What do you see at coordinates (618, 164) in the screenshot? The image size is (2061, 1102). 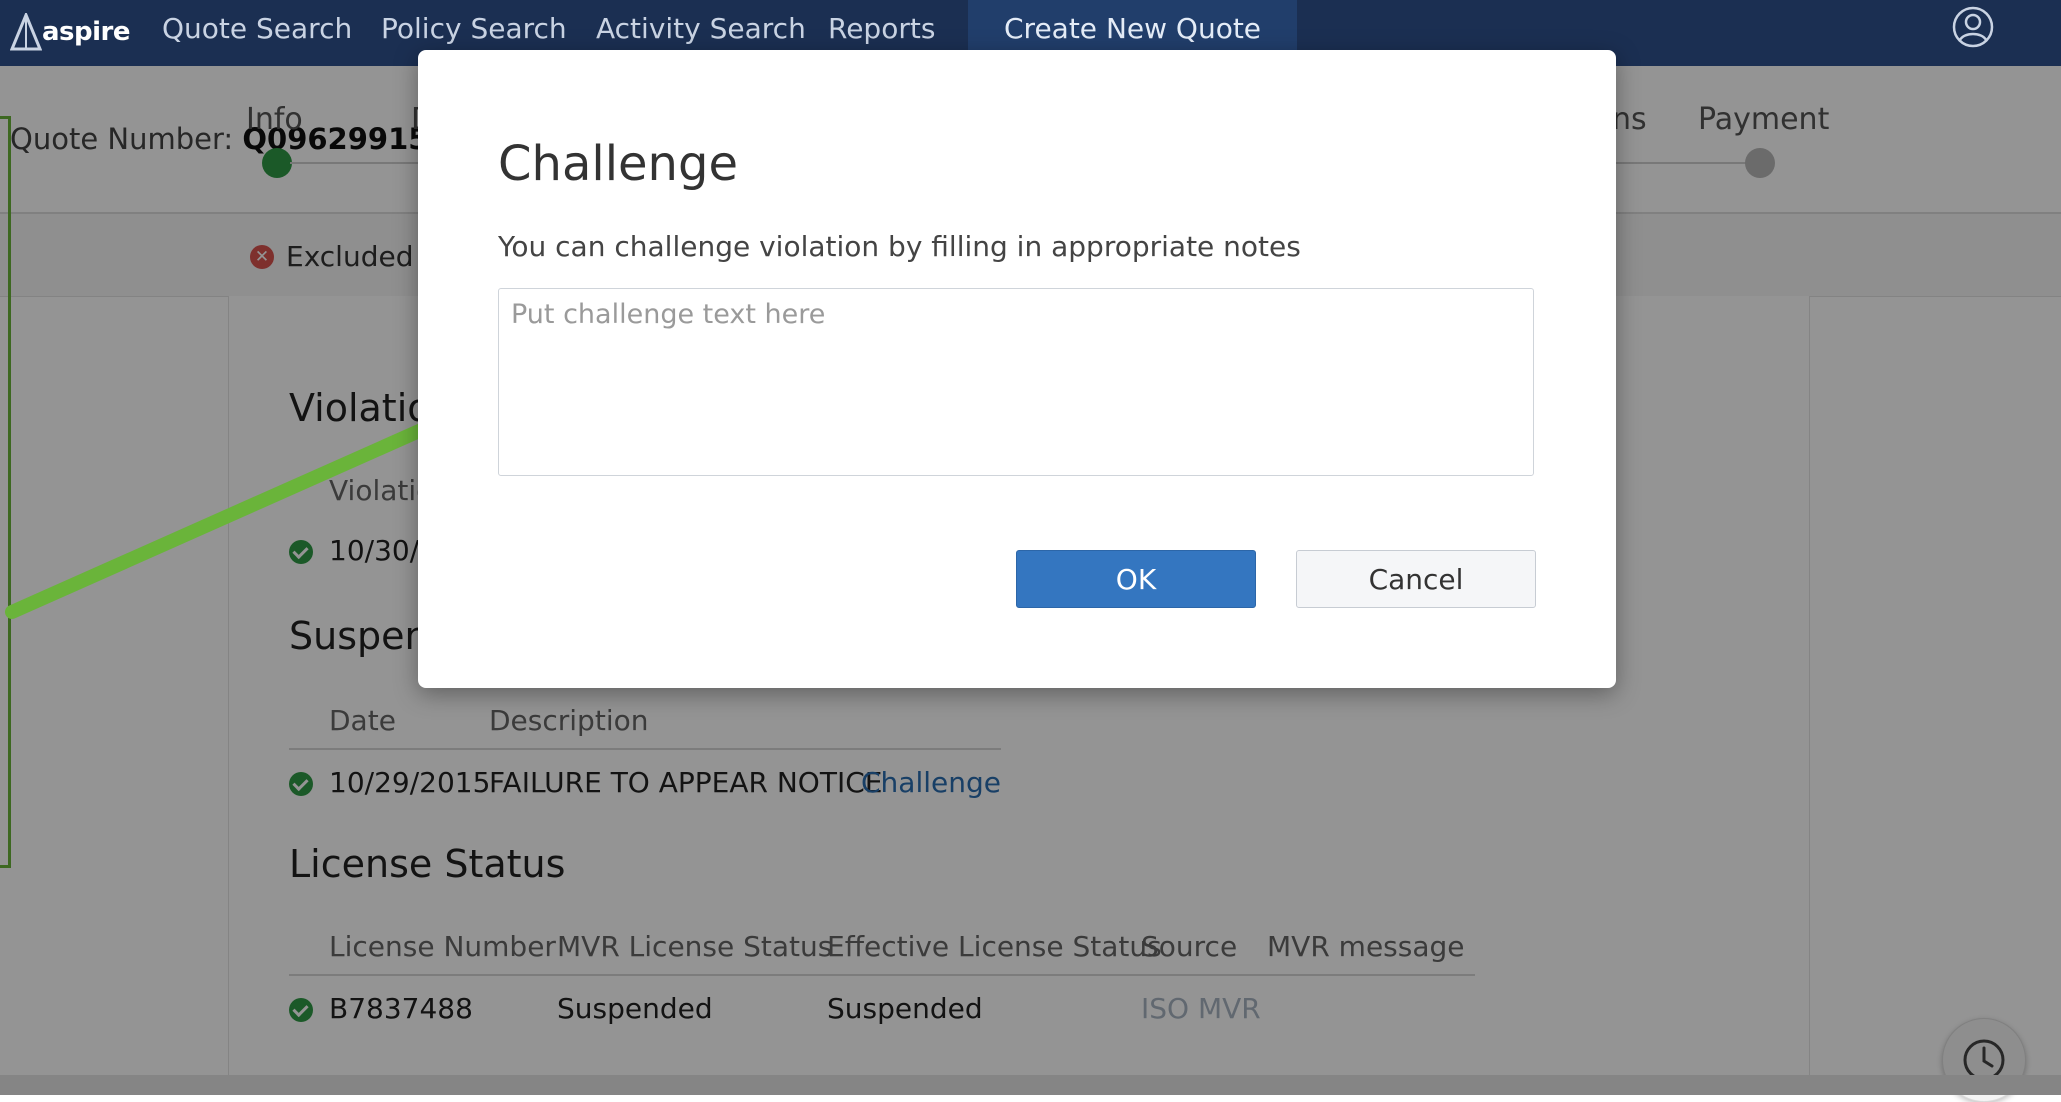 I see `modal-title: Challenge` at bounding box center [618, 164].